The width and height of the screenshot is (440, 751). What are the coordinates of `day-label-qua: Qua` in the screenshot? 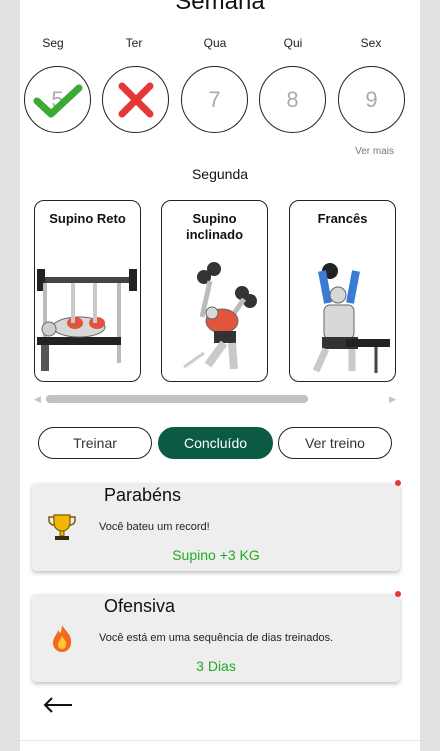 It's located at (215, 43).